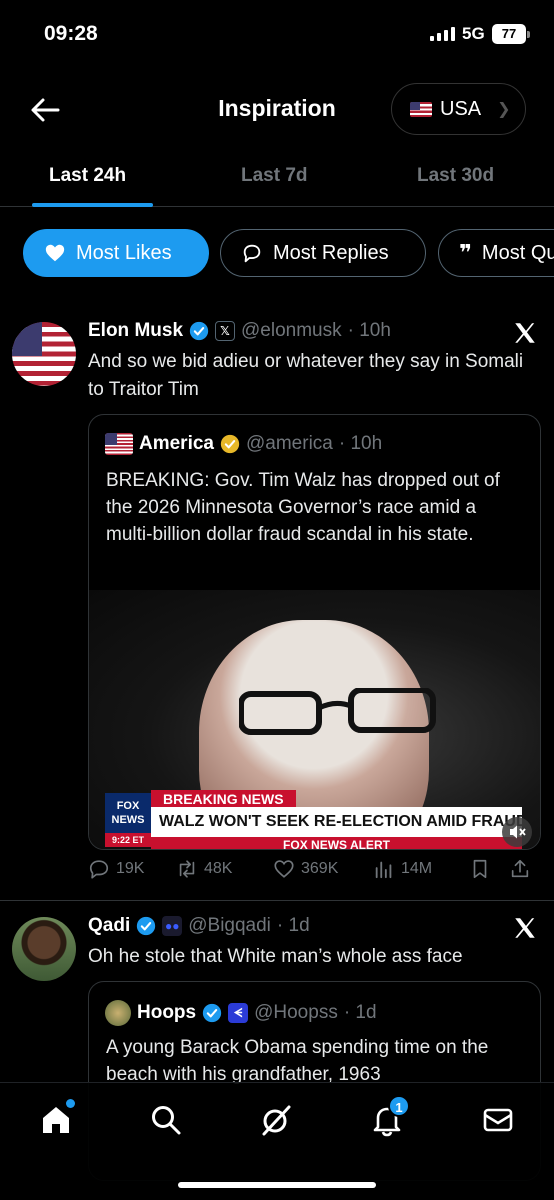 The image size is (554, 1200). Describe the element at coordinates (417, 868) in the screenshot. I see `view-count: 14M` at that location.